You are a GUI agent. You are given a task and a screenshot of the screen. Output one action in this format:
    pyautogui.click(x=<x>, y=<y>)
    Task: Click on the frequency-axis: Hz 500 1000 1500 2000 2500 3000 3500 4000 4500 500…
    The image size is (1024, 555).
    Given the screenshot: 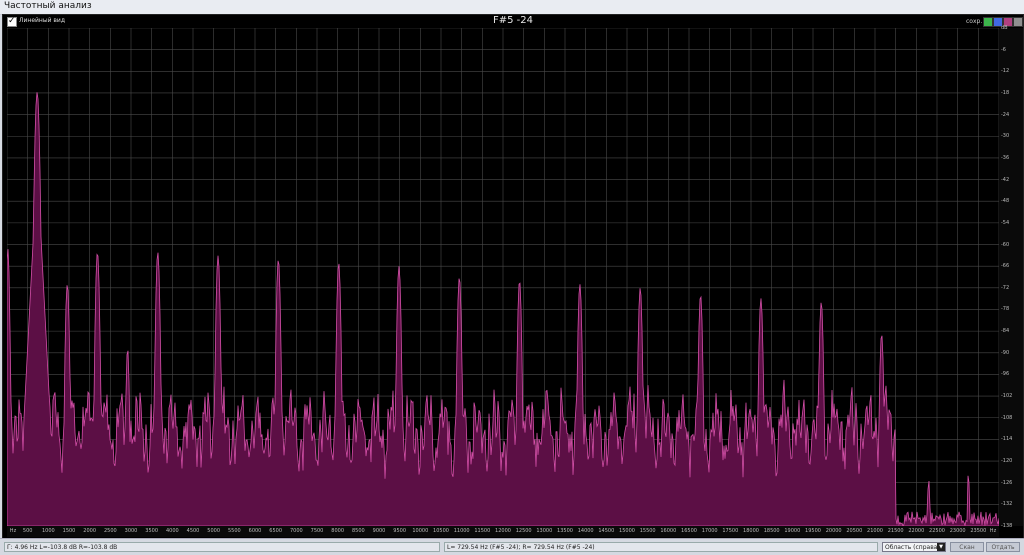 What is the action you would take?
    pyautogui.click(x=503, y=531)
    